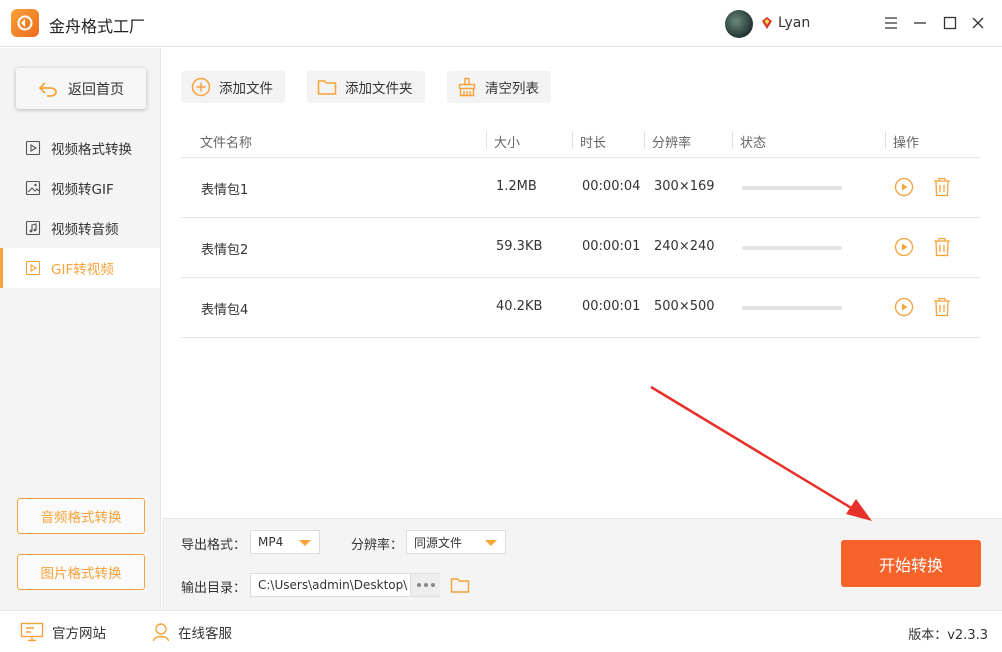  I want to click on file-size: 1.2MB, so click(516, 186).